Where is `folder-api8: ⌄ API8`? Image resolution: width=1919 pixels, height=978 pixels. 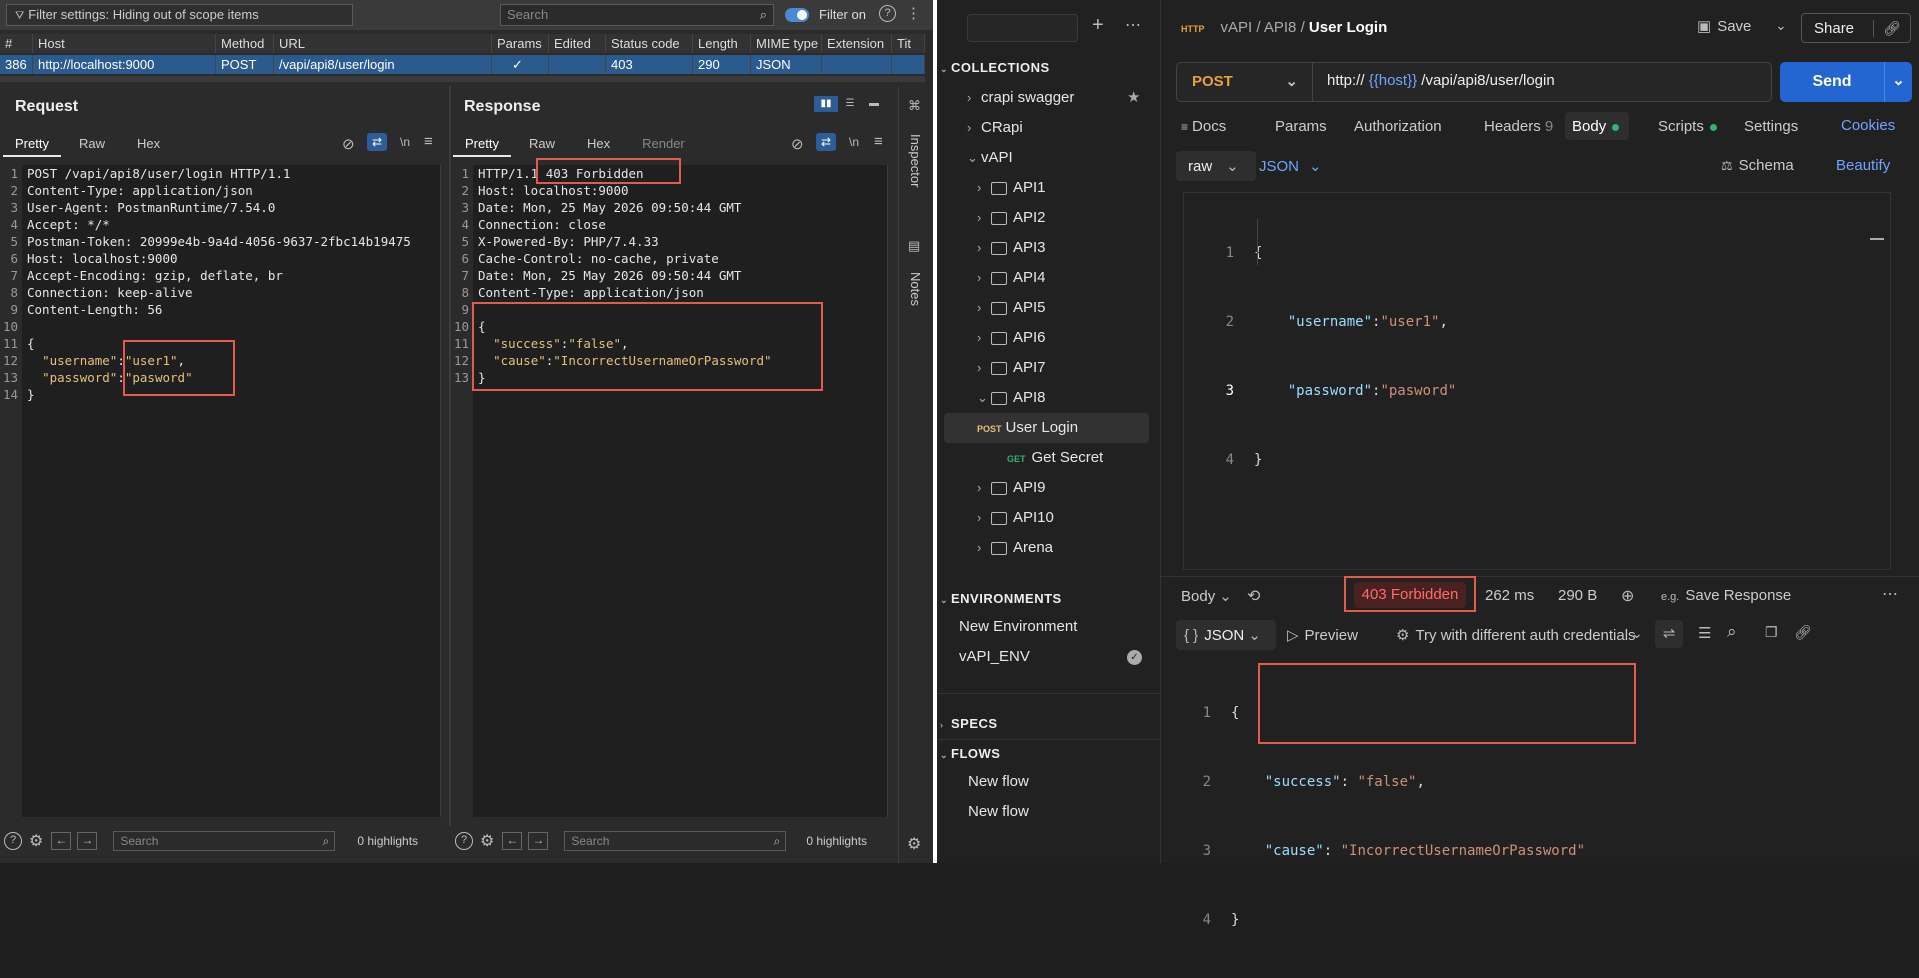 folder-api8: ⌄ API8 is located at coordinates (1048, 398).